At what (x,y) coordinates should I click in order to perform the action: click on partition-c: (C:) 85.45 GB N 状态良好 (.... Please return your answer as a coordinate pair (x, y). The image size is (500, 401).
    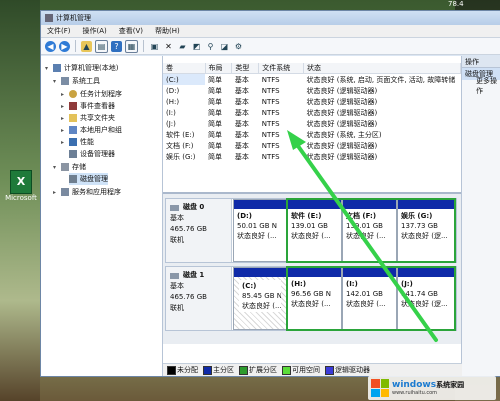
    Looking at the image, I should click on (260, 298).